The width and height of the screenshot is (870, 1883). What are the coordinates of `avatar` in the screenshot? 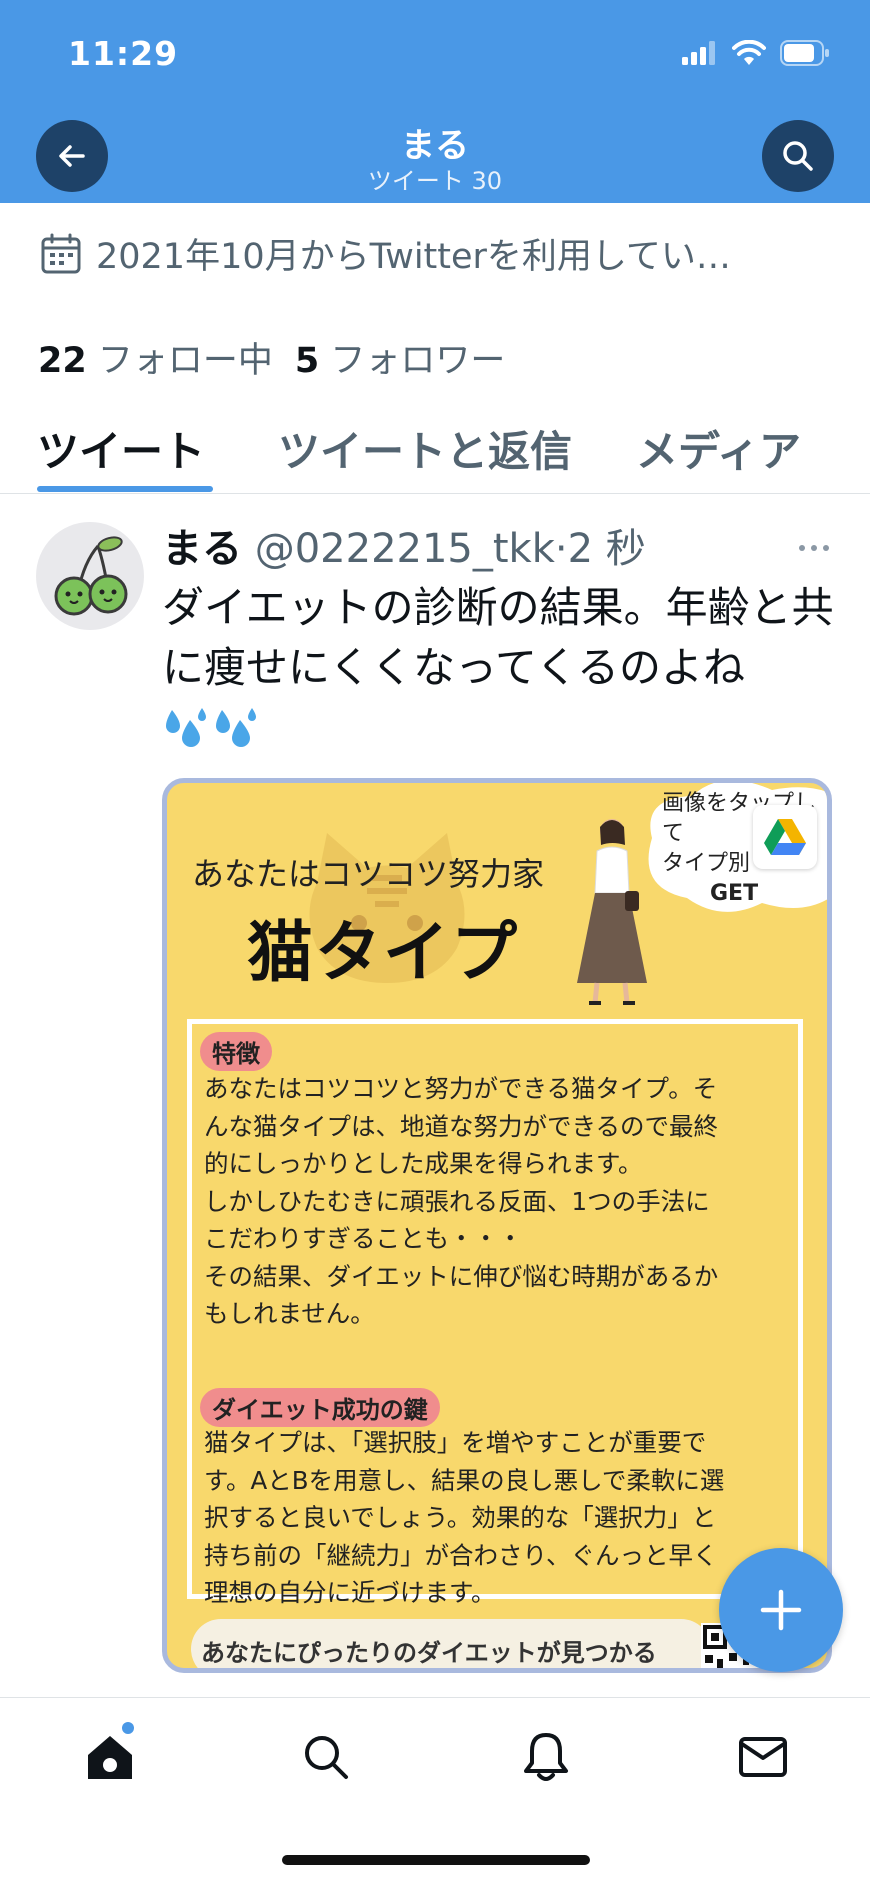 It's located at (90, 576).